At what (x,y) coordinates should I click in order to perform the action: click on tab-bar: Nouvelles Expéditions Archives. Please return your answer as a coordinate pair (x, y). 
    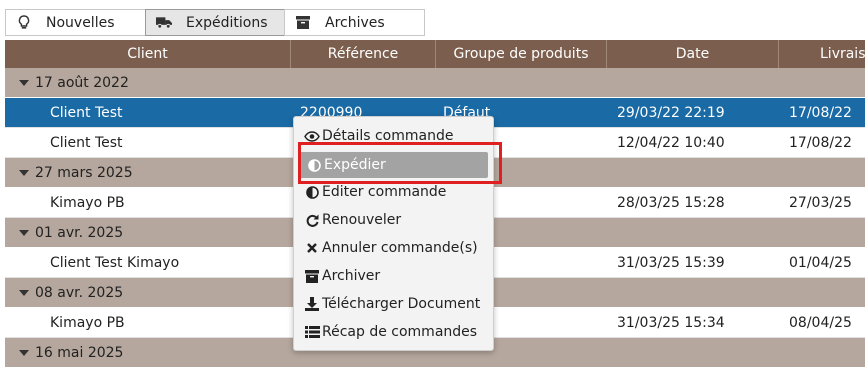
    Looking at the image, I should click on (215, 23).